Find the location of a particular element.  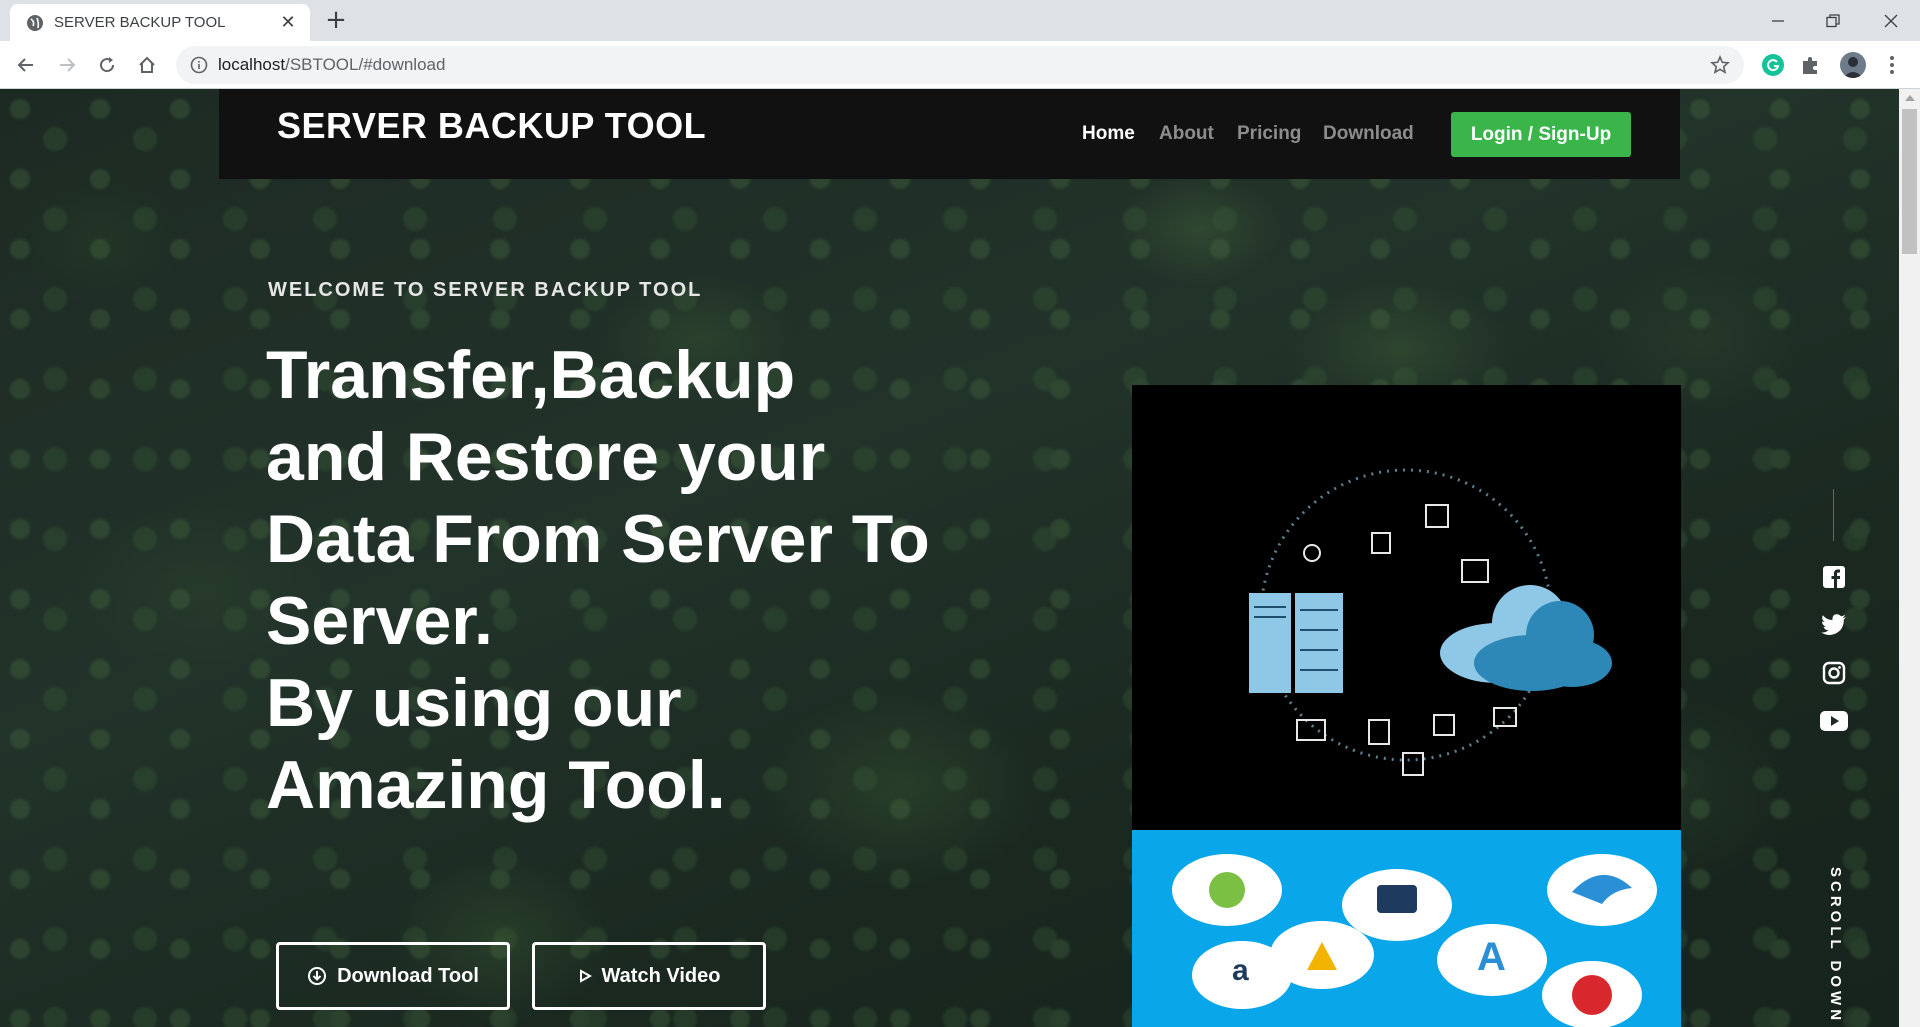

amazon-logo-icon: a is located at coordinates (1240, 970).